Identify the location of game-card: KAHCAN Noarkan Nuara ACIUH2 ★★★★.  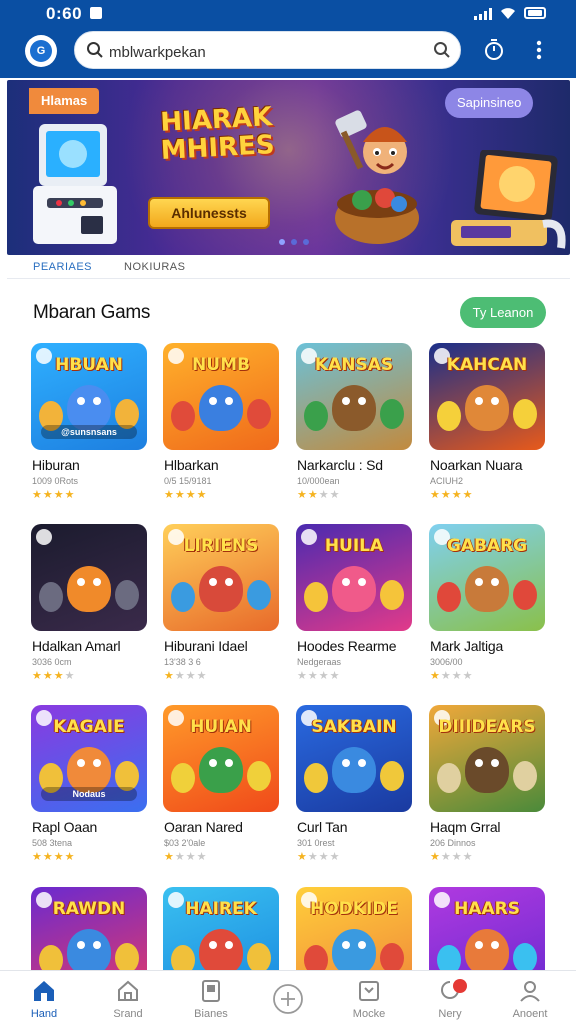
(487, 428).